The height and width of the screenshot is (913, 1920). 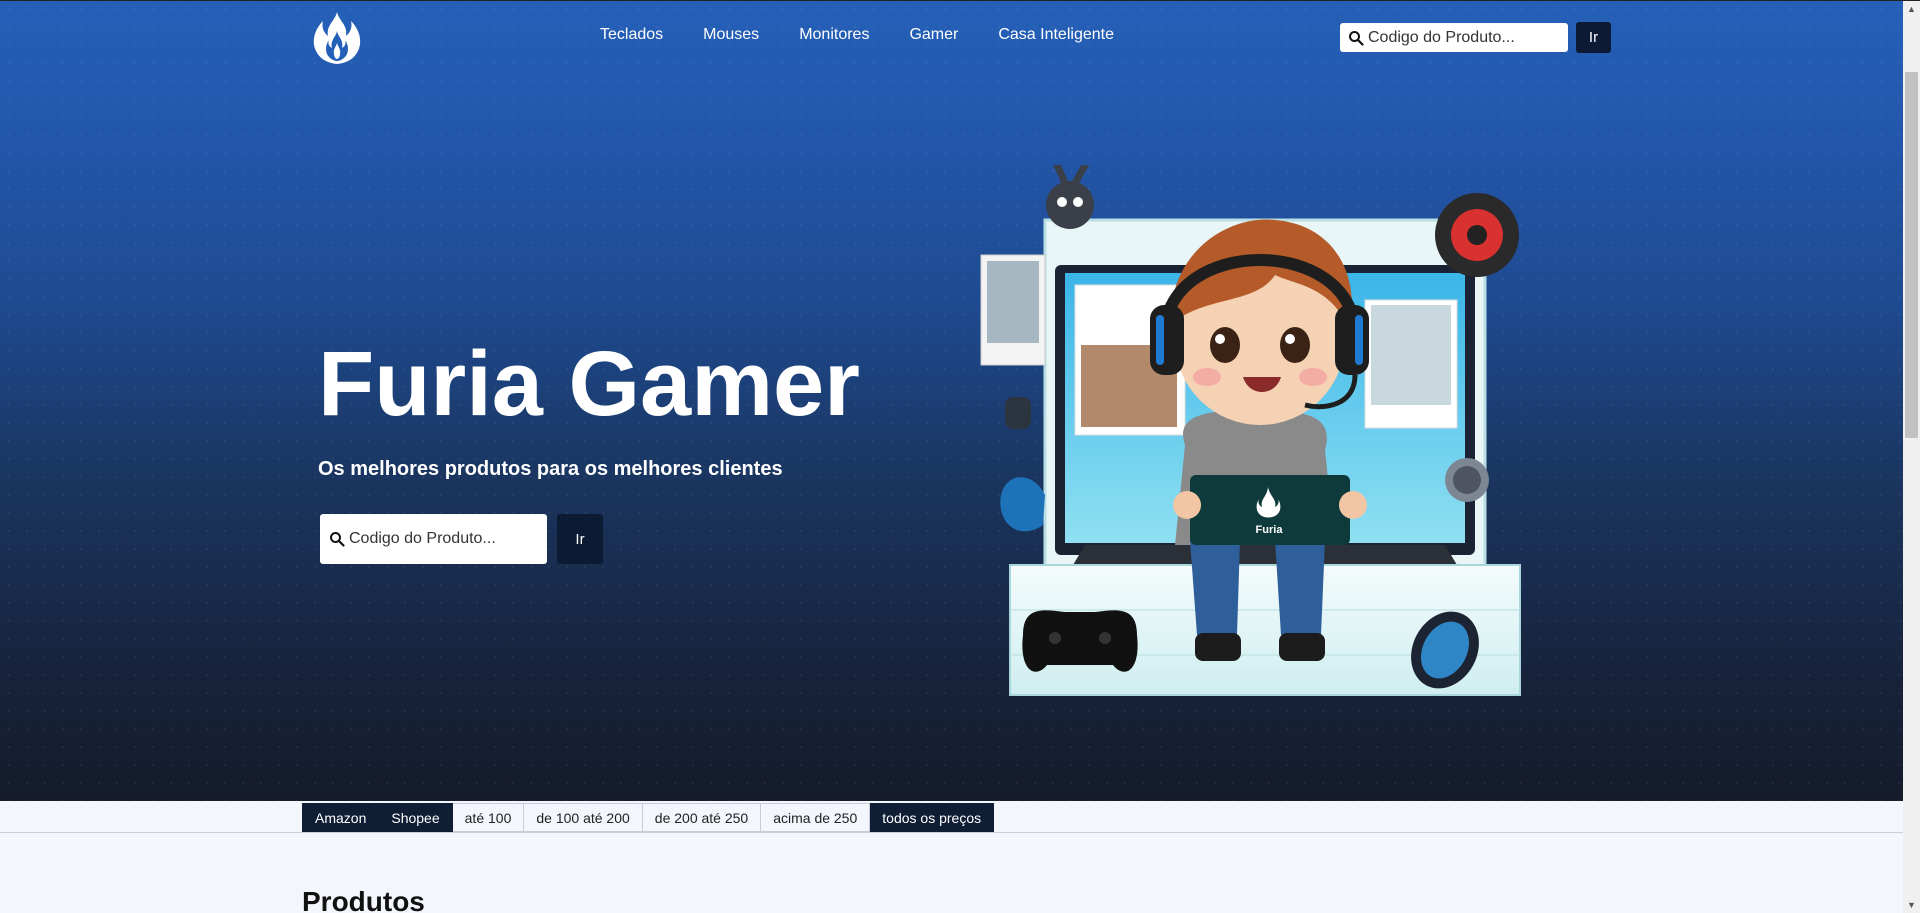 I want to click on hero-search-box, so click(x=433, y=539).